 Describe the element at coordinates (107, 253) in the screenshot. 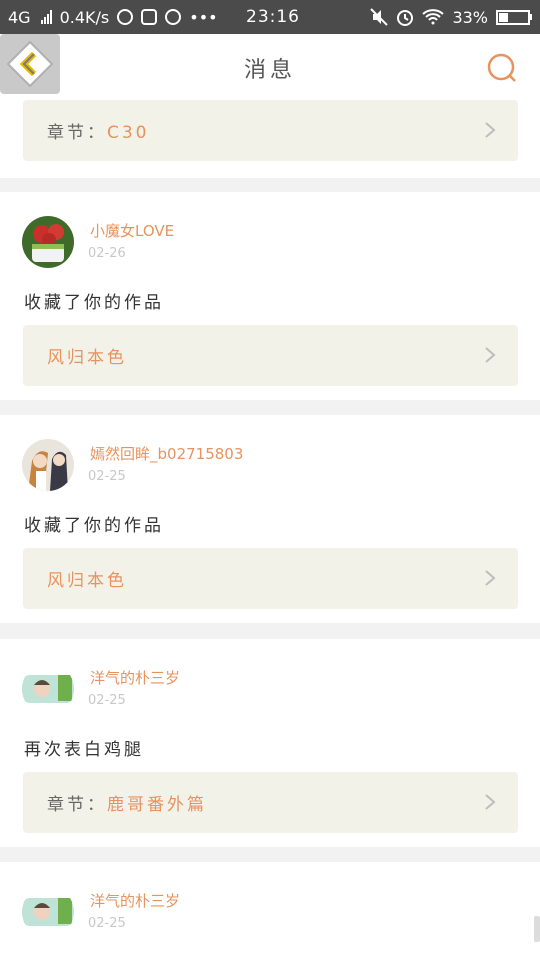

I see `message-date: 02-26` at that location.